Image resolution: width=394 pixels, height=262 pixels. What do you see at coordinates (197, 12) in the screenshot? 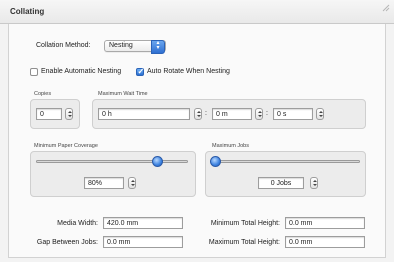
I see `section-header: Collating` at bounding box center [197, 12].